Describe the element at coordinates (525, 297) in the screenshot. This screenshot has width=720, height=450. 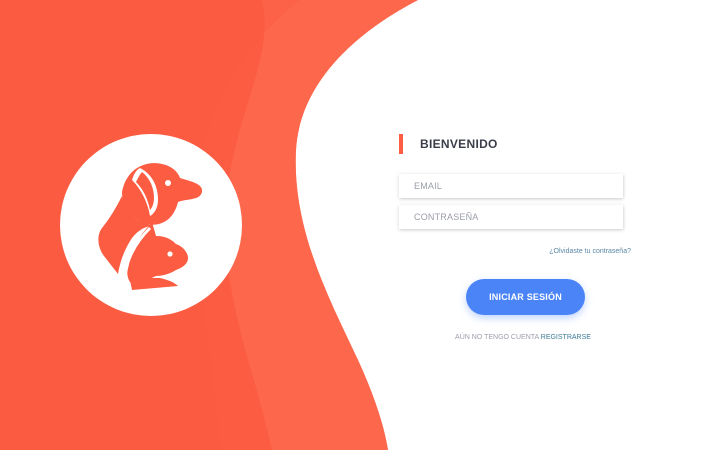
I see `login-button: INICIAR SESIÓN` at that location.